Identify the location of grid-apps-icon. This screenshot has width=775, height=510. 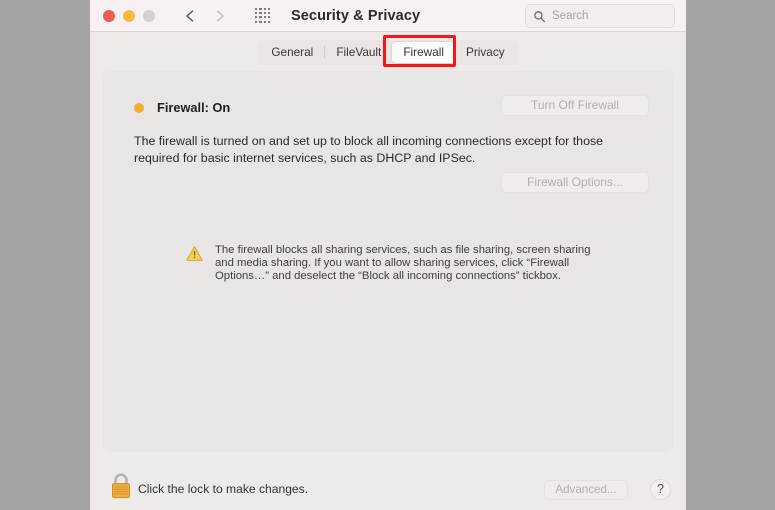
(263, 15).